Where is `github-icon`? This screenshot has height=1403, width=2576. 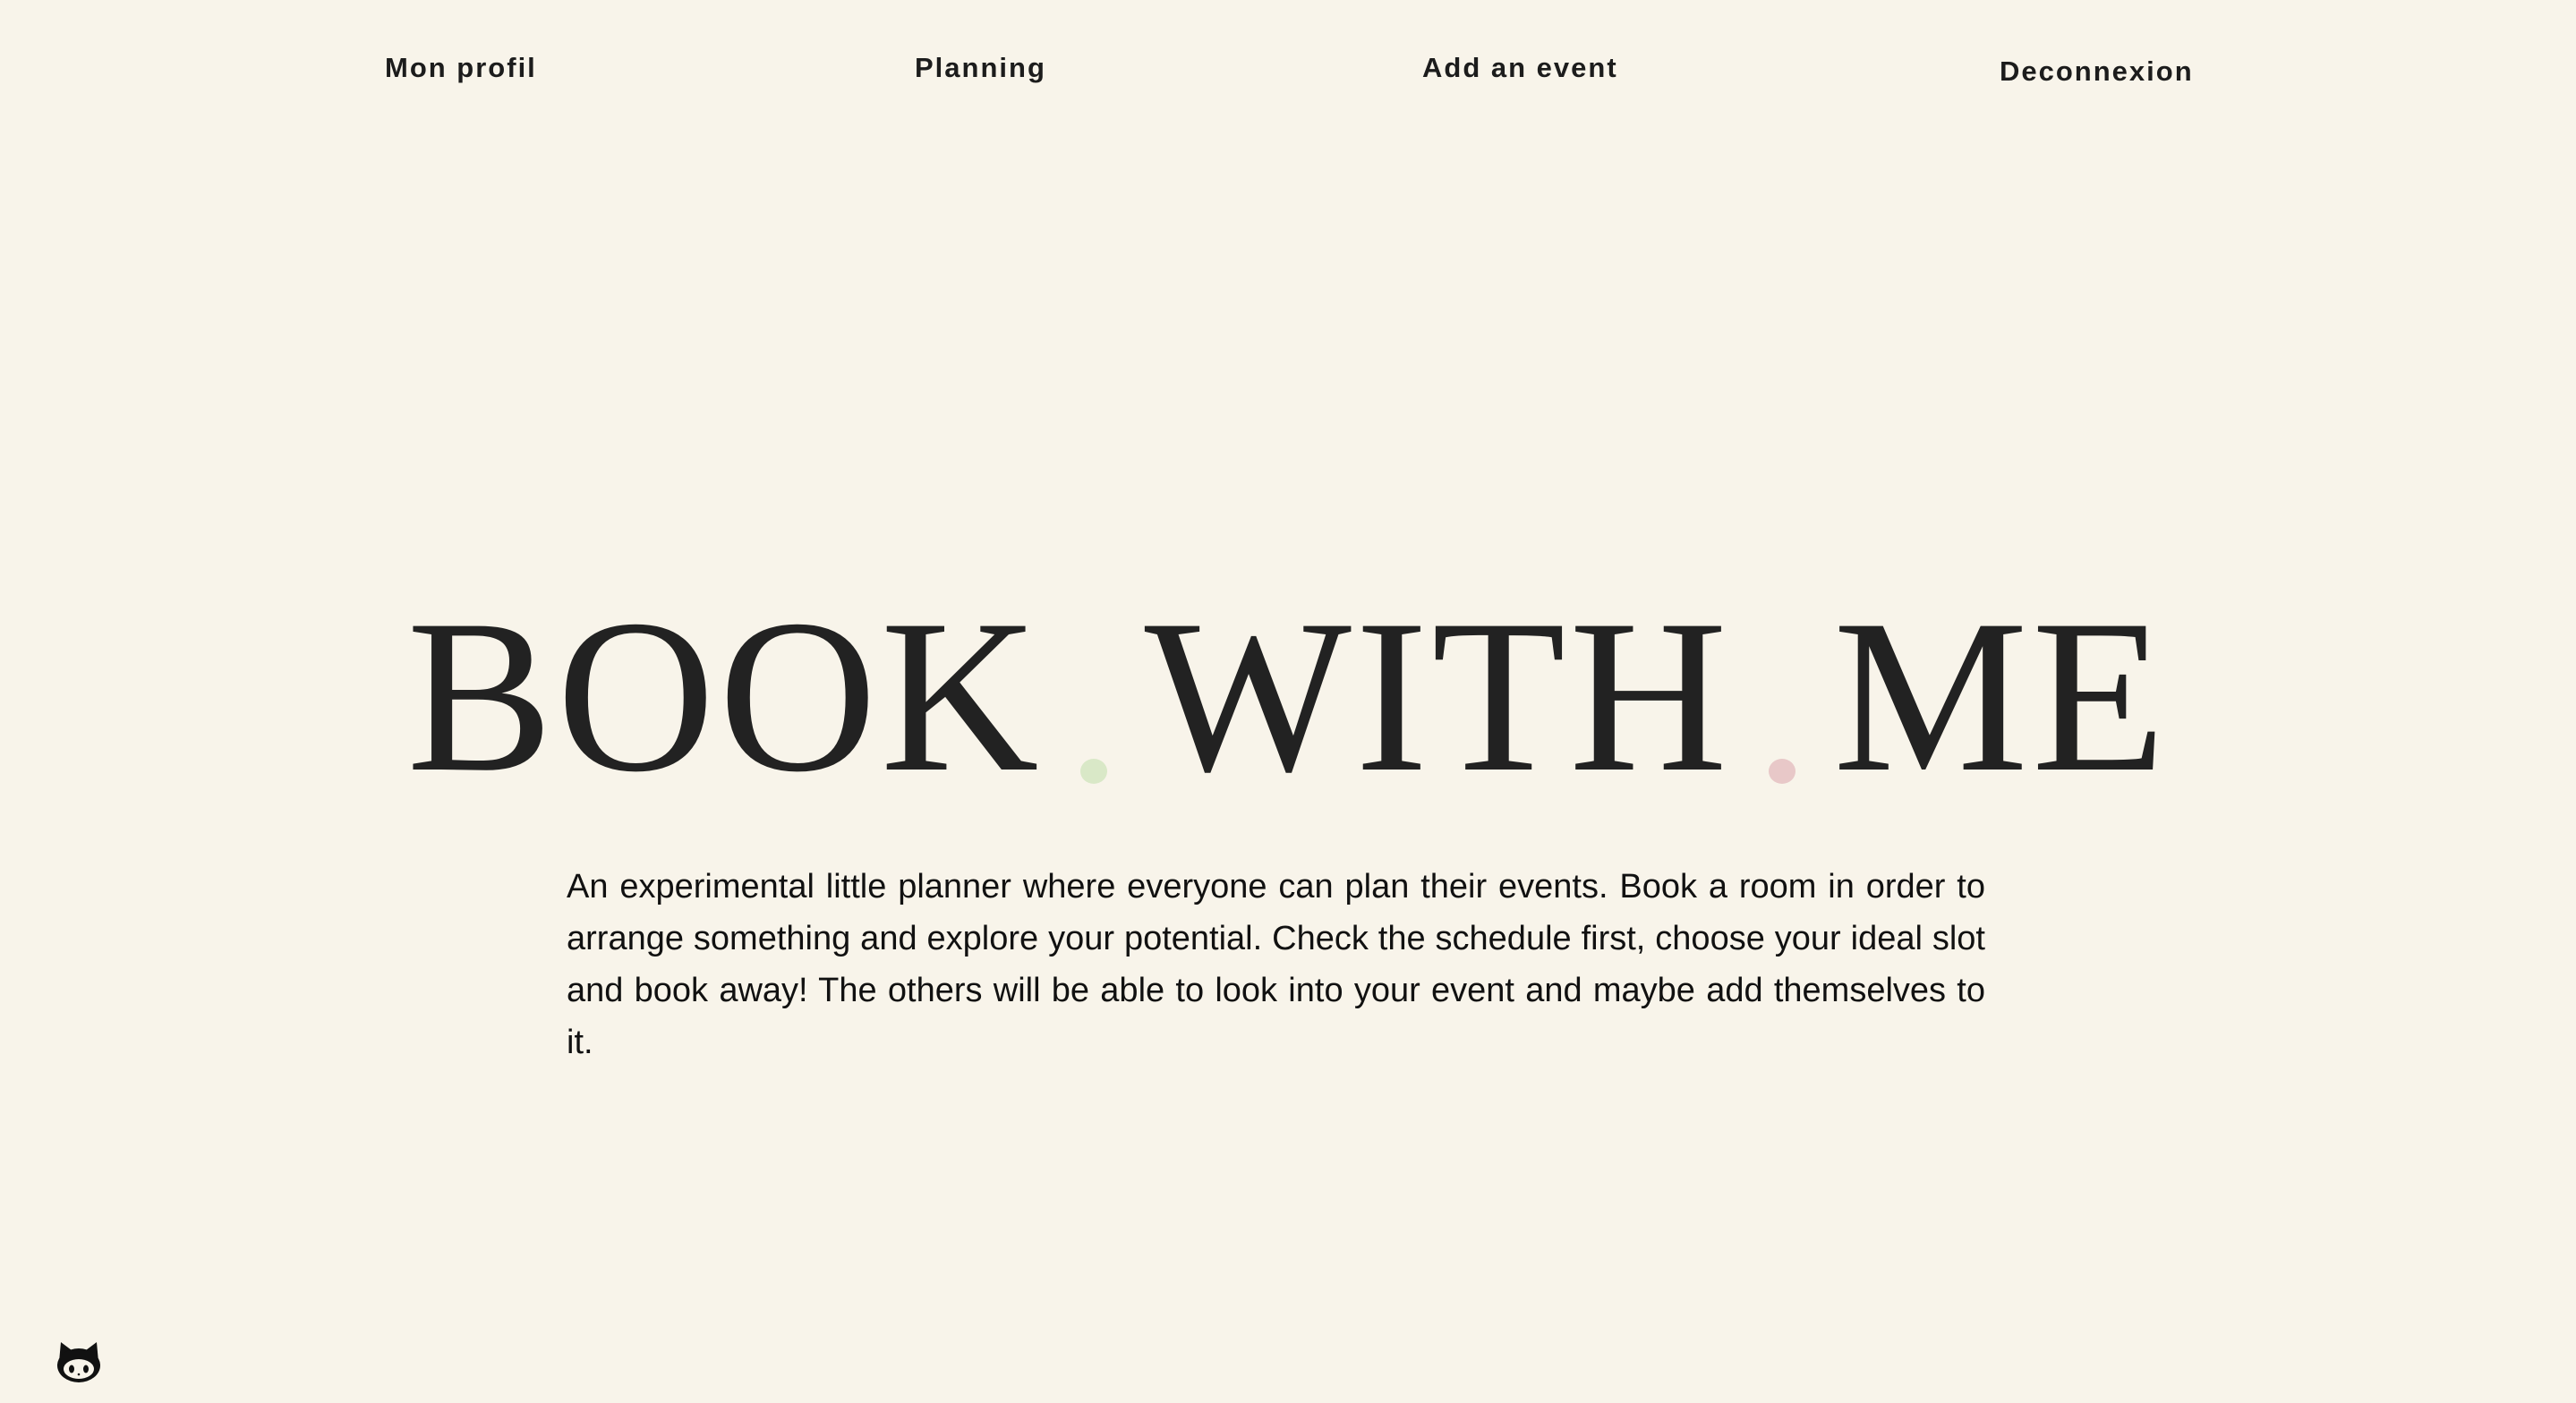
github-icon is located at coordinates (79, 1362).